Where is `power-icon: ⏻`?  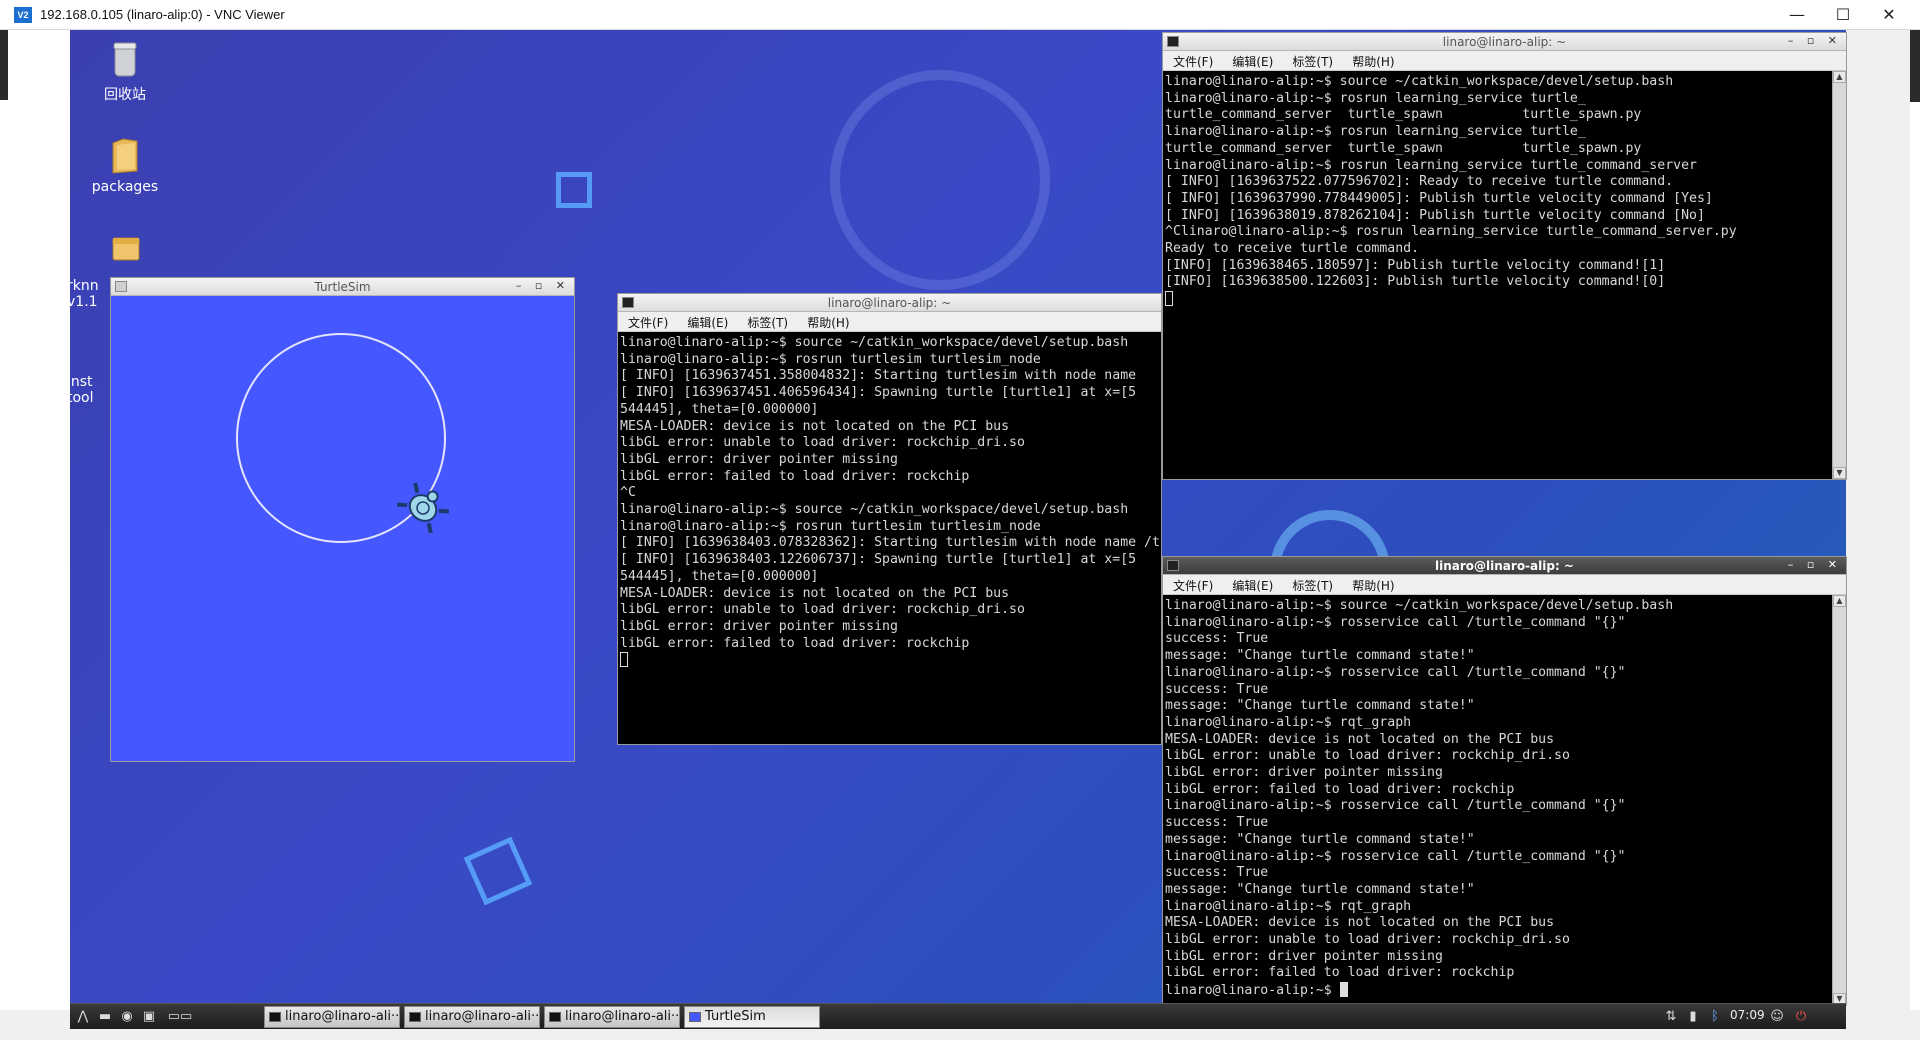 power-icon: ⏻ is located at coordinates (1801, 1017).